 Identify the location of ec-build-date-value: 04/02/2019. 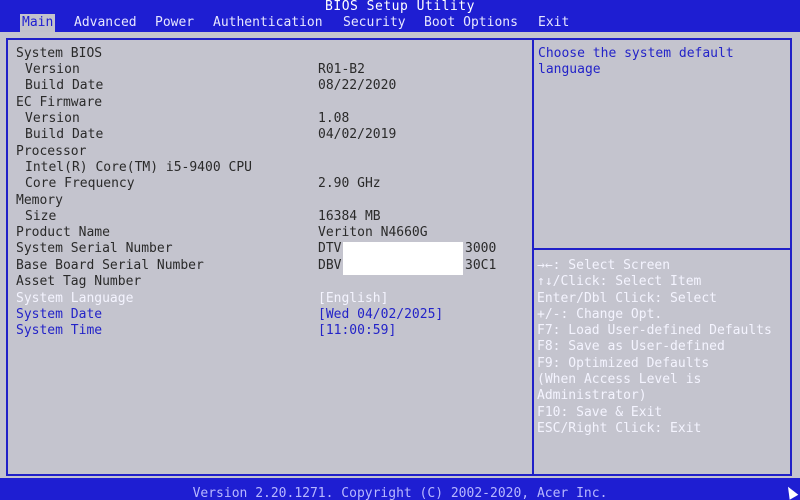
(357, 134).